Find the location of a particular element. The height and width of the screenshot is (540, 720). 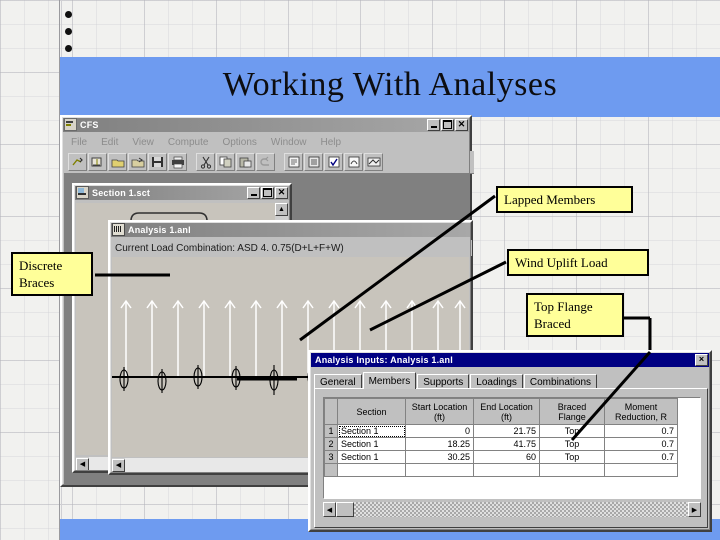

callout-line: Discrete is located at coordinates (41, 265).